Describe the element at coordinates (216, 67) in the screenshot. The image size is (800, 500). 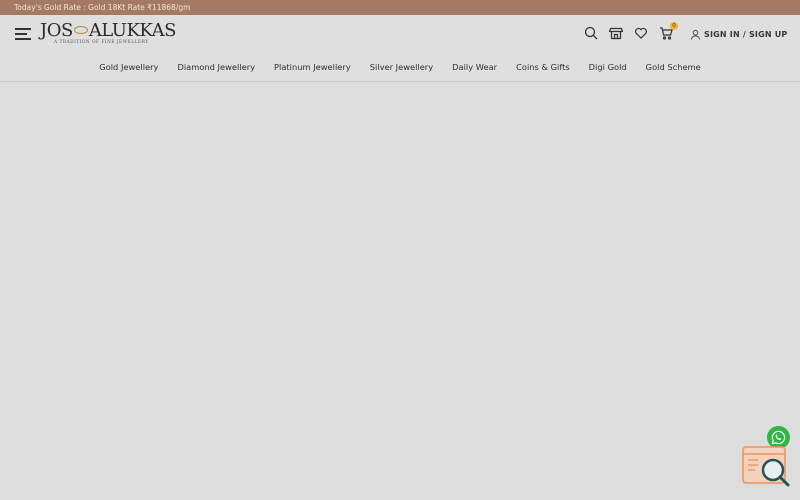
I see `nav-item-diamond-jewellery: Diamond Jewellery` at that location.